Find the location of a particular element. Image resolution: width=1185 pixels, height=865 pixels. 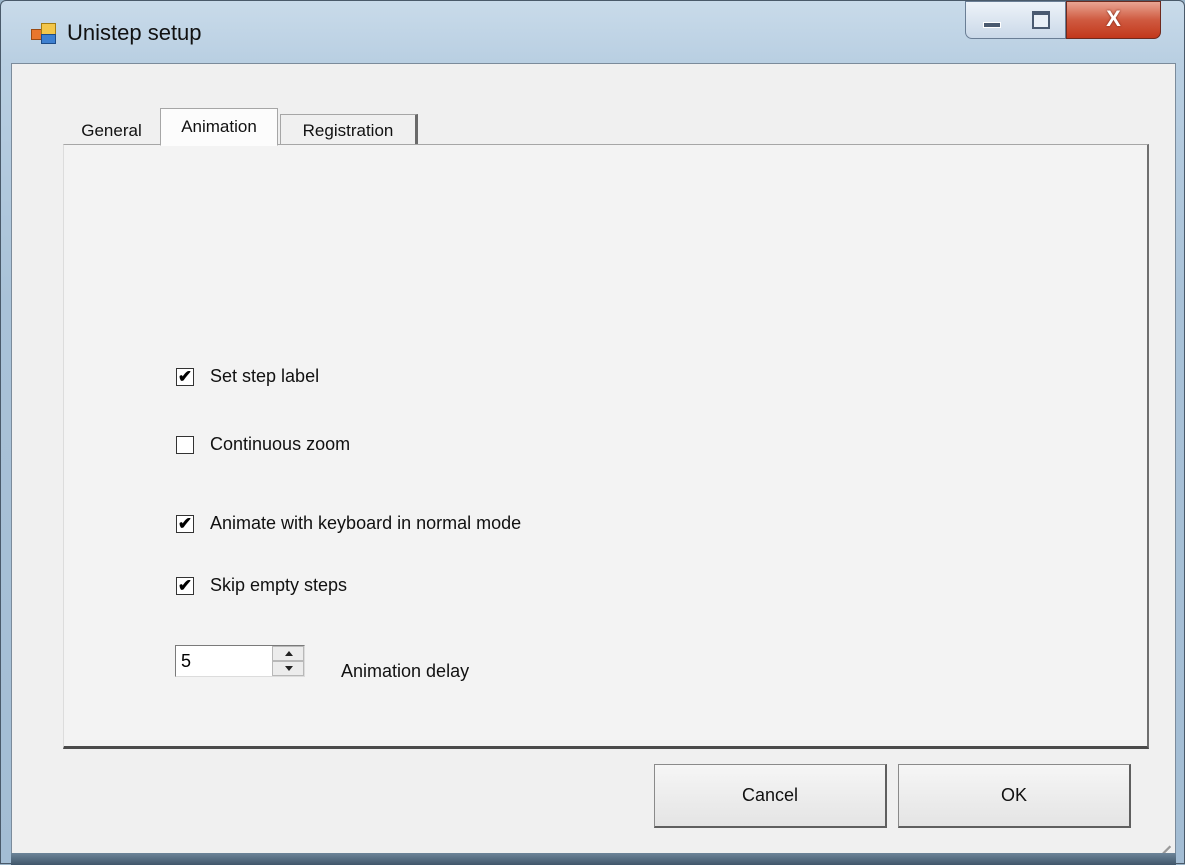

animation-delay-value: 5 is located at coordinates (186, 661).